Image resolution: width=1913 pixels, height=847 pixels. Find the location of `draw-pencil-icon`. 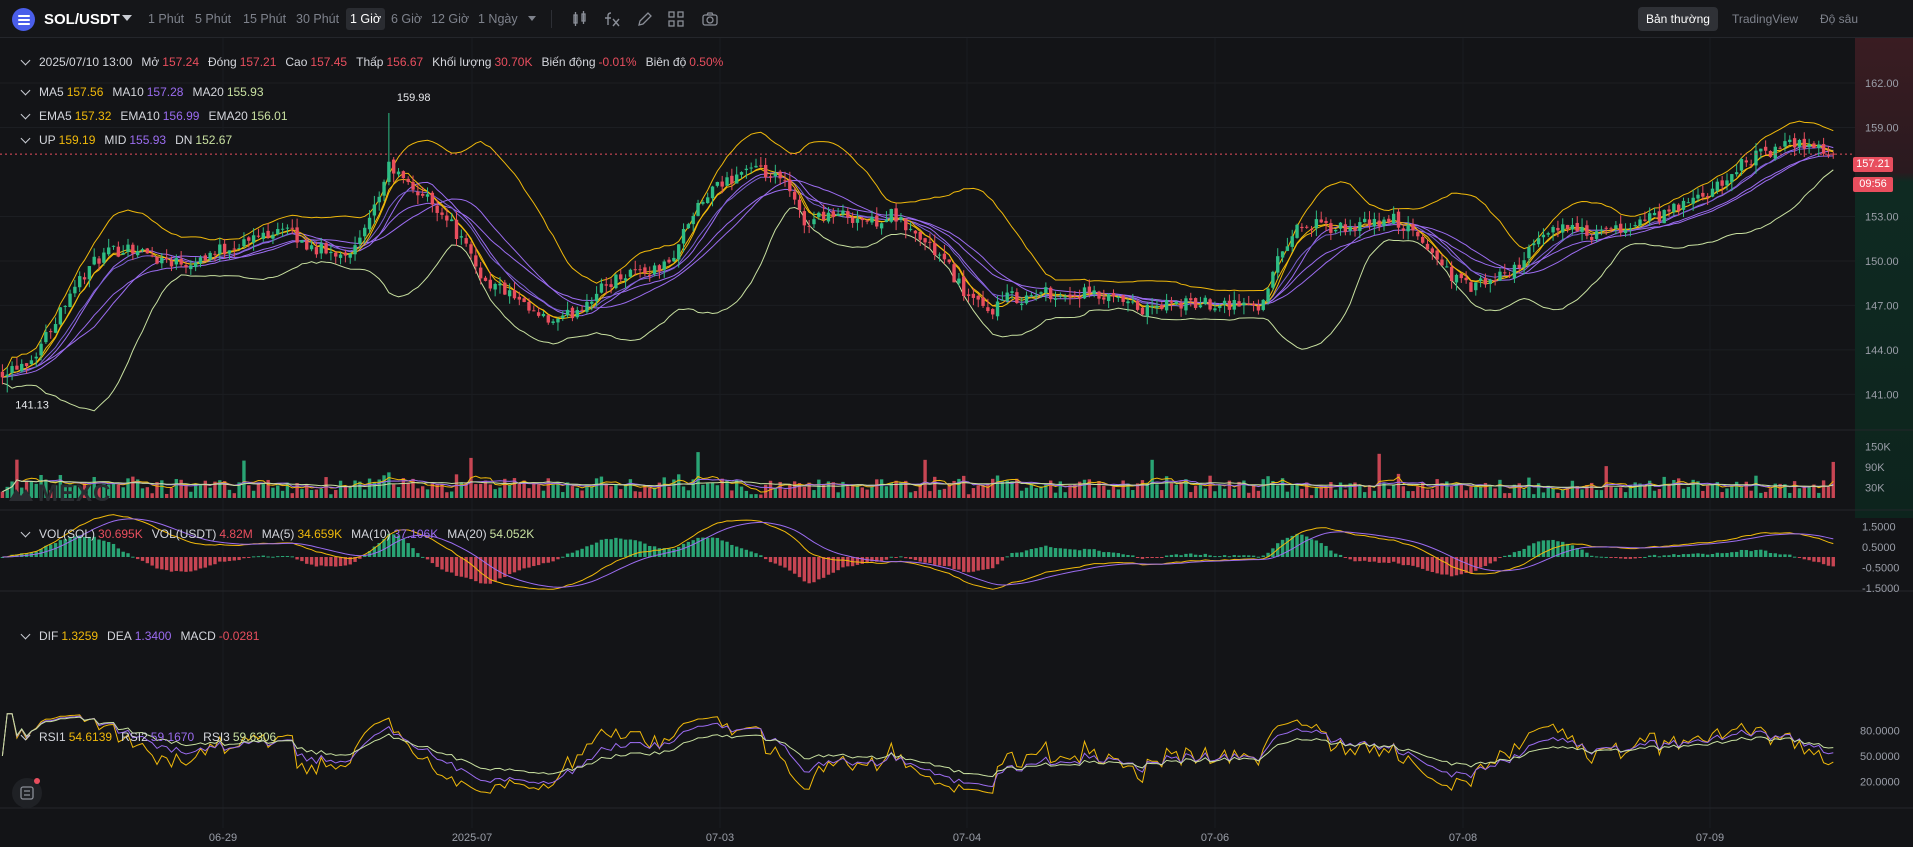

draw-pencil-icon is located at coordinates (645, 19).